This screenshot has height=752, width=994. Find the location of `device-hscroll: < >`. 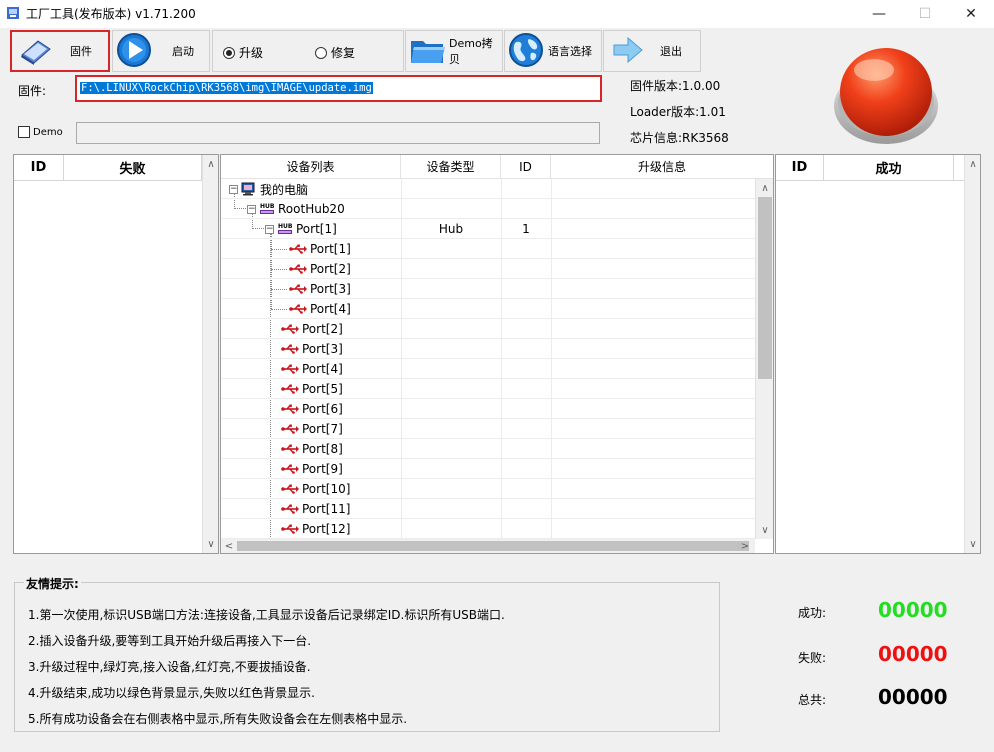

device-hscroll: < > is located at coordinates (488, 546).